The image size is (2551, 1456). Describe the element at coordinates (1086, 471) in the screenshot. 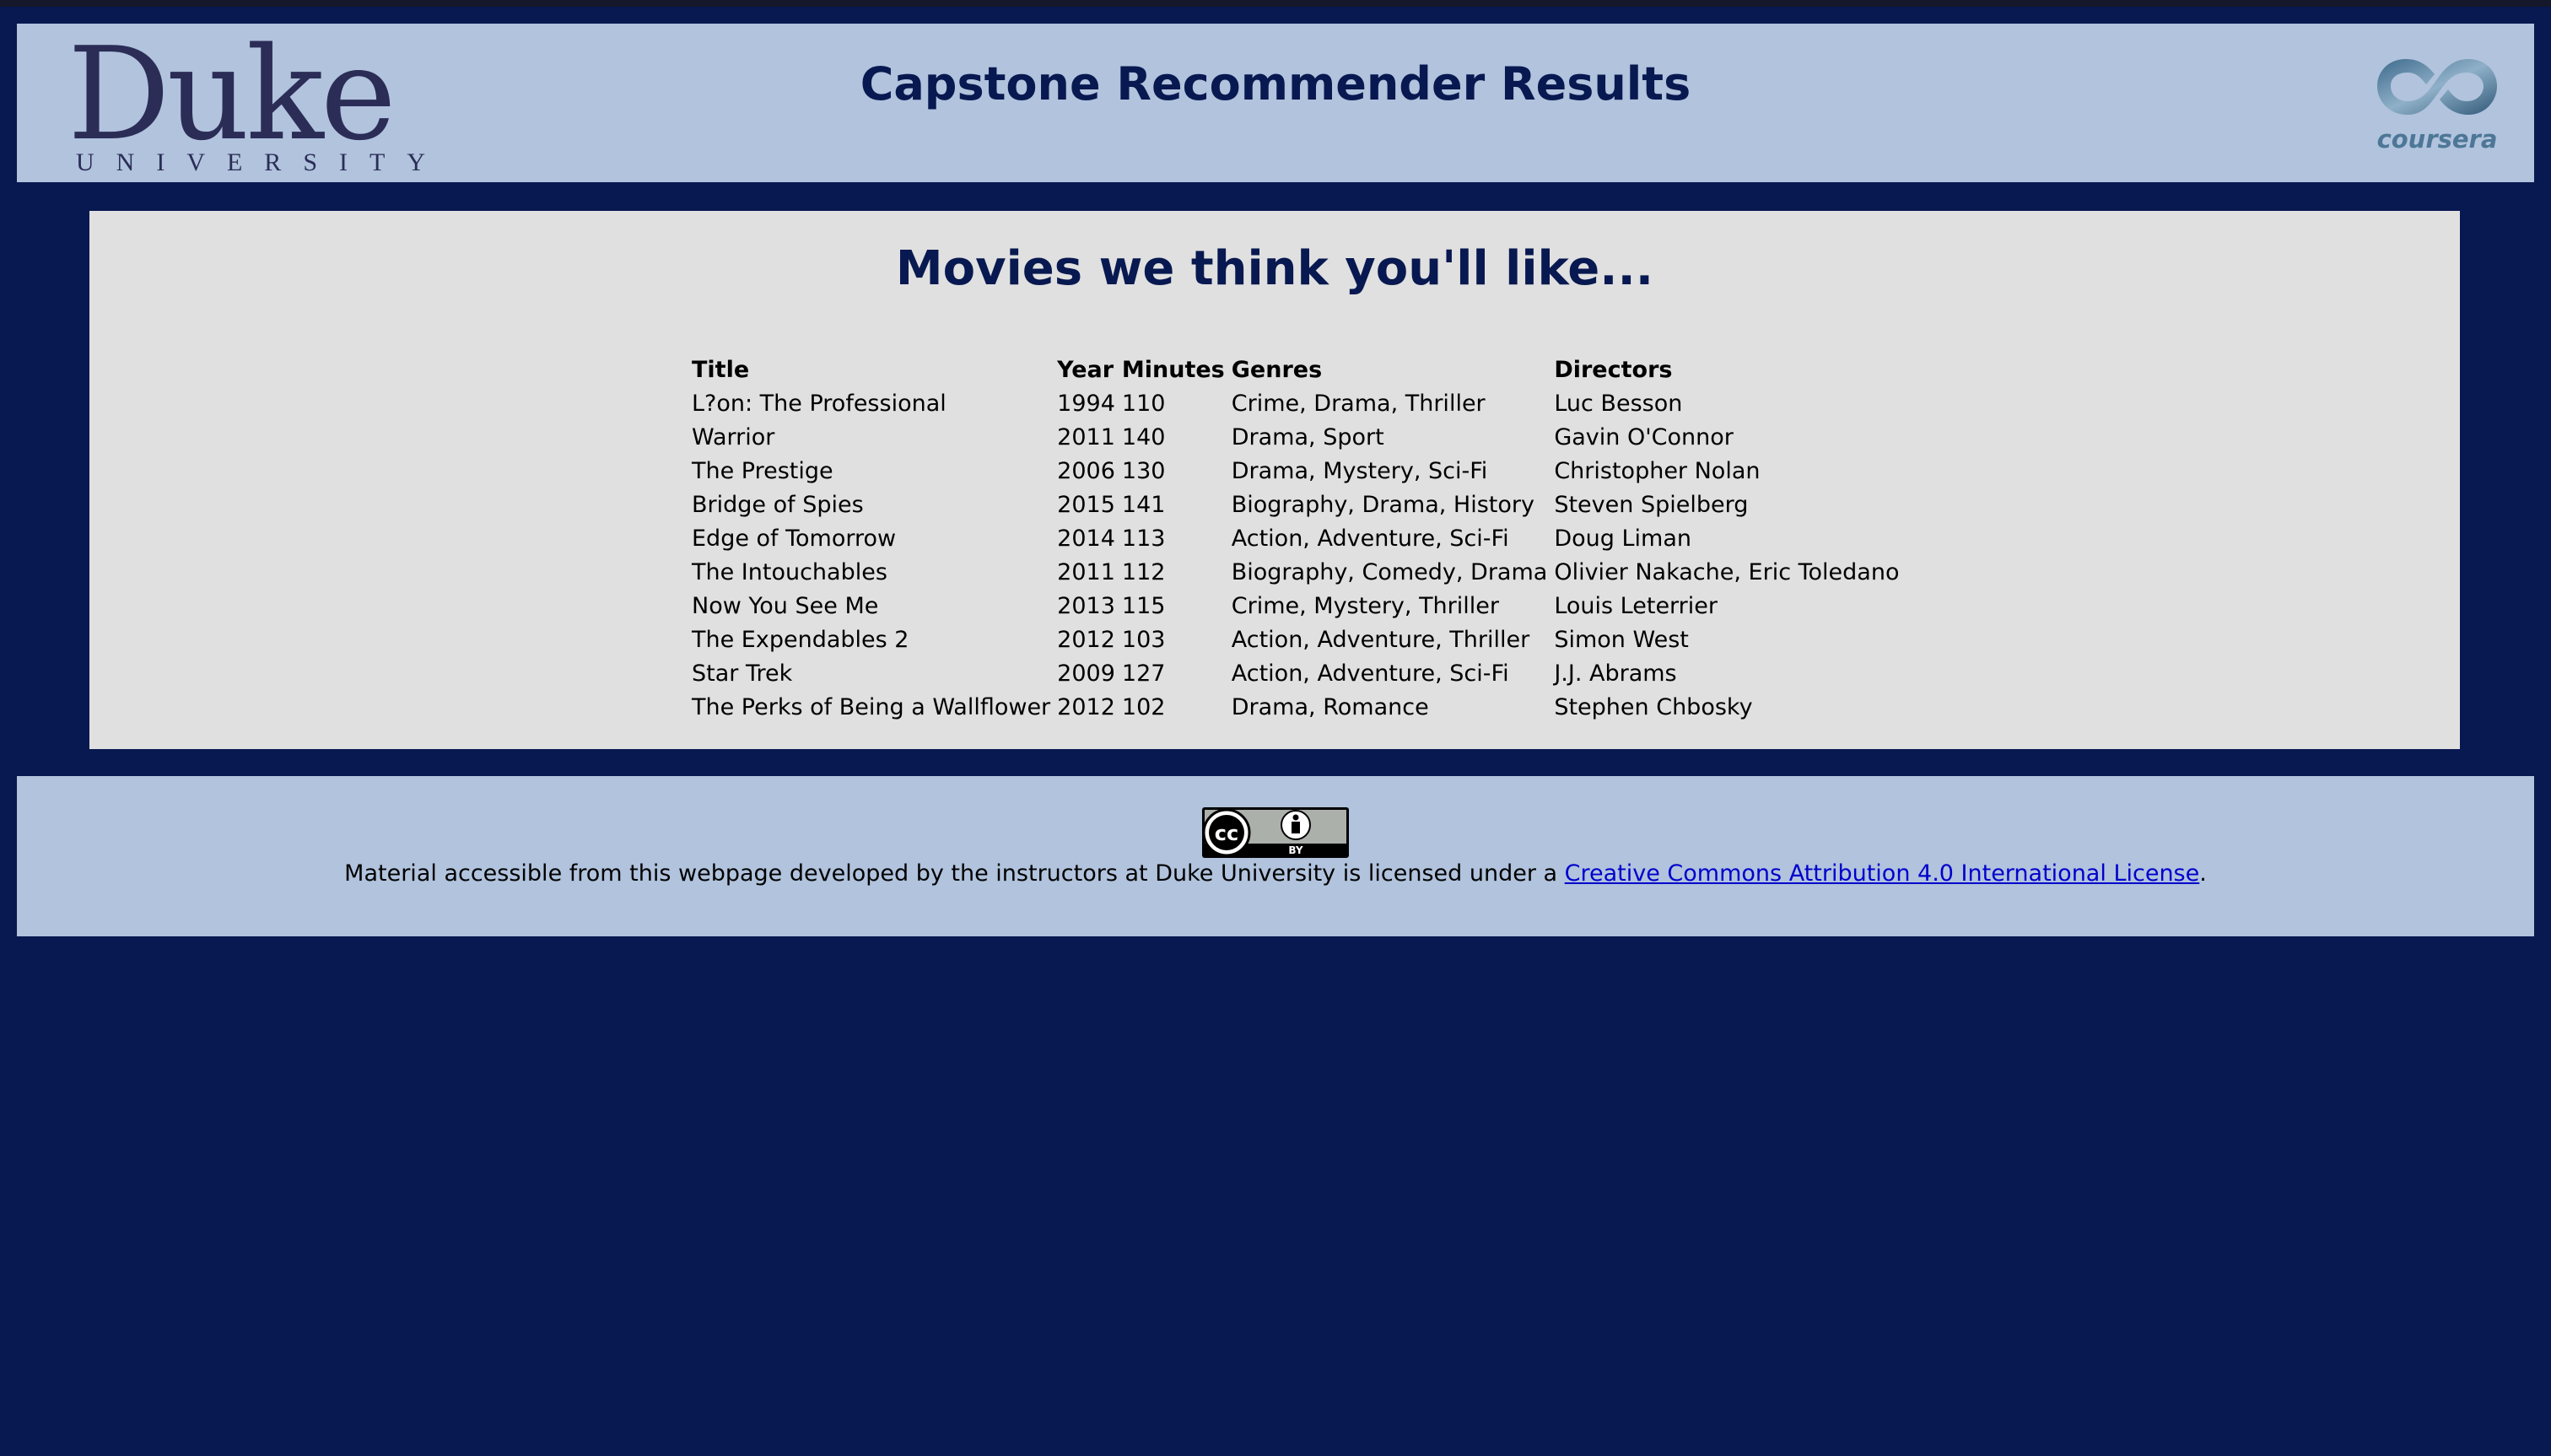

I see `movie-year: 2006` at that location.